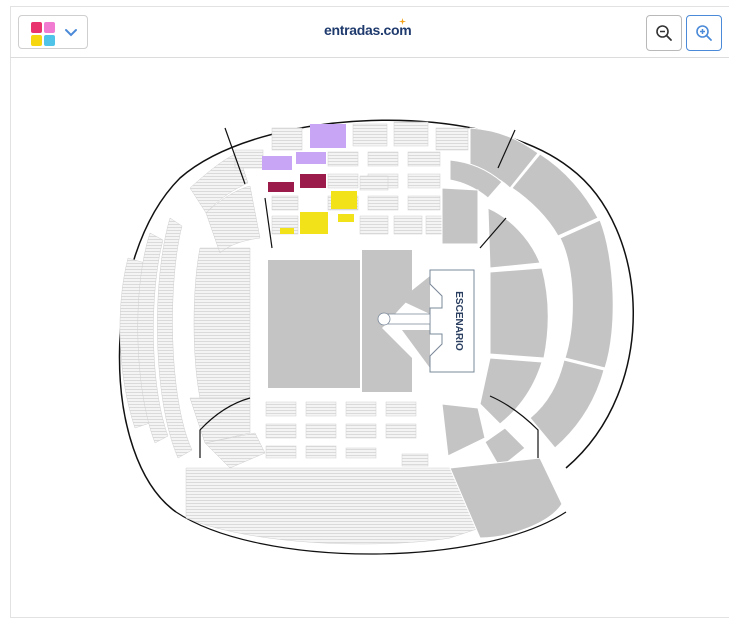  What do you see at coordinates (458, 321) in the screenshot?
I see `stage-label: ESCENARIO` at bounding box center [458, 321].